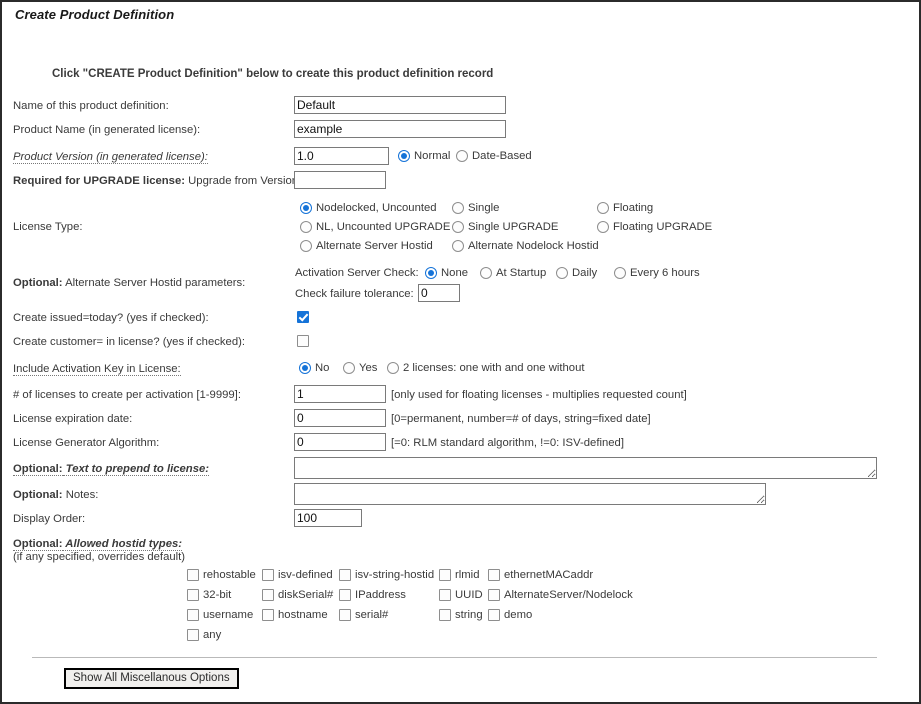 The height and width of the screenshot is (704, 921). I want to click on checkbox-hostid-demo: demo, so click(510, 615).